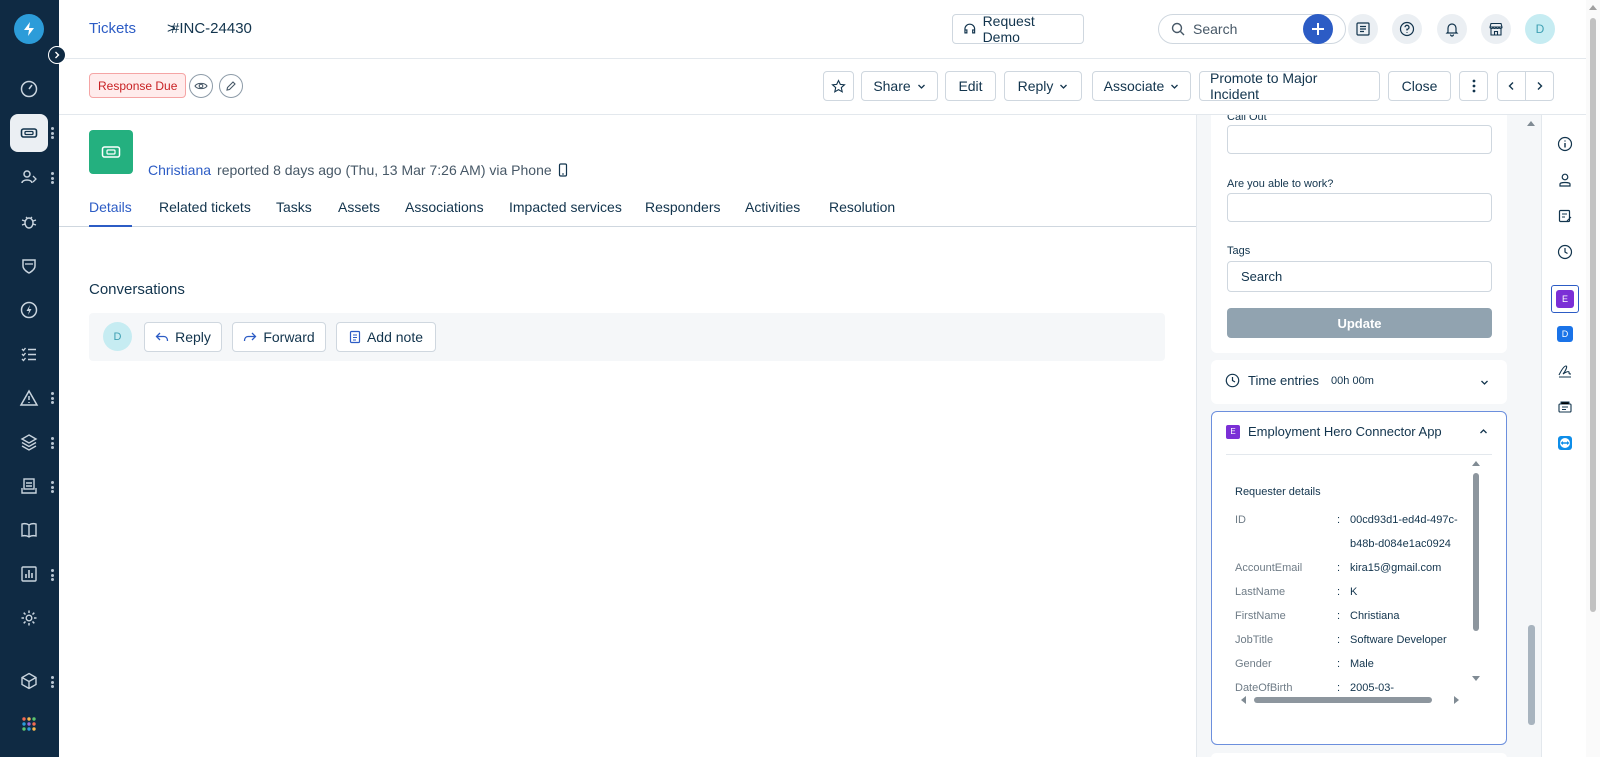 The height and width of the screenshot is (757, 1600). Describe the element at coordinates (112, 28) in the screenshot. I see `breadcrumb-tickets-link: Tickets` at that location.